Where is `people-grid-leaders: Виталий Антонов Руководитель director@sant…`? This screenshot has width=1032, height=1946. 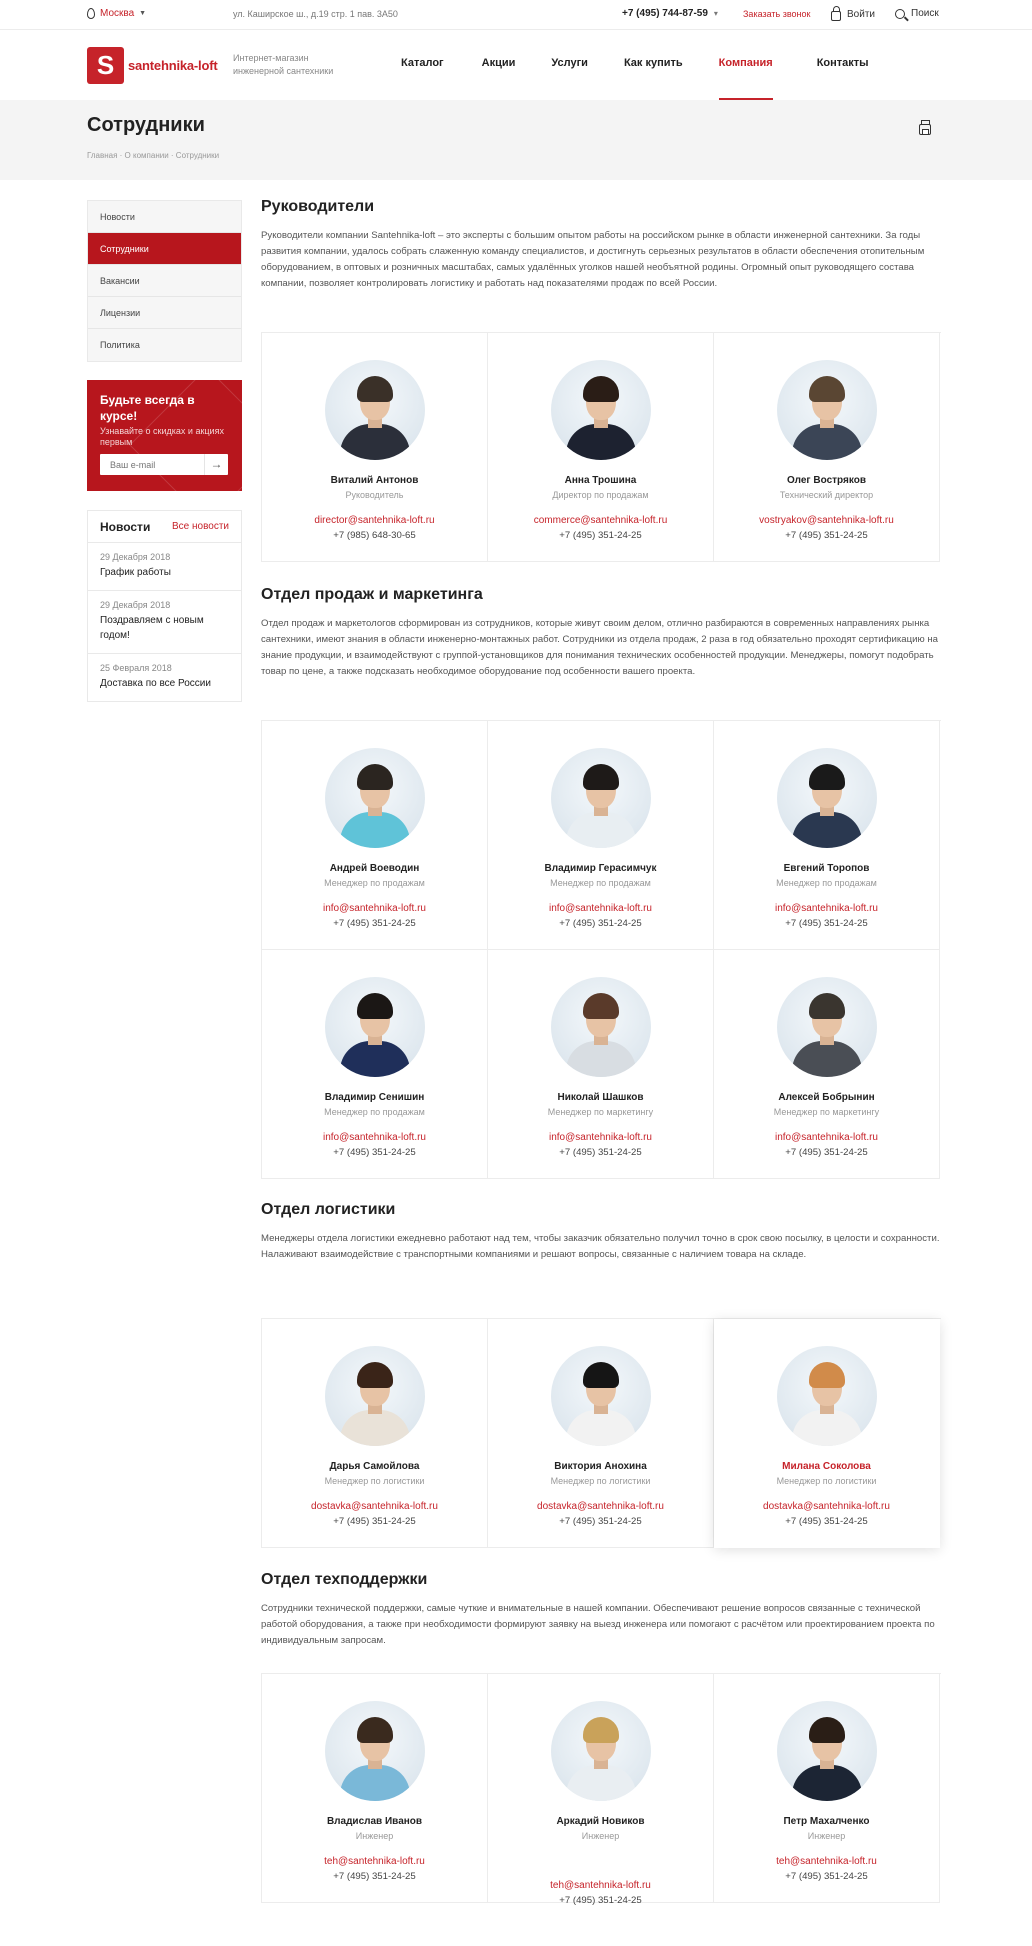
people-grid-leaders: Виталий Антонов Руководитель director@sant… is located at coordinates (601, 447).